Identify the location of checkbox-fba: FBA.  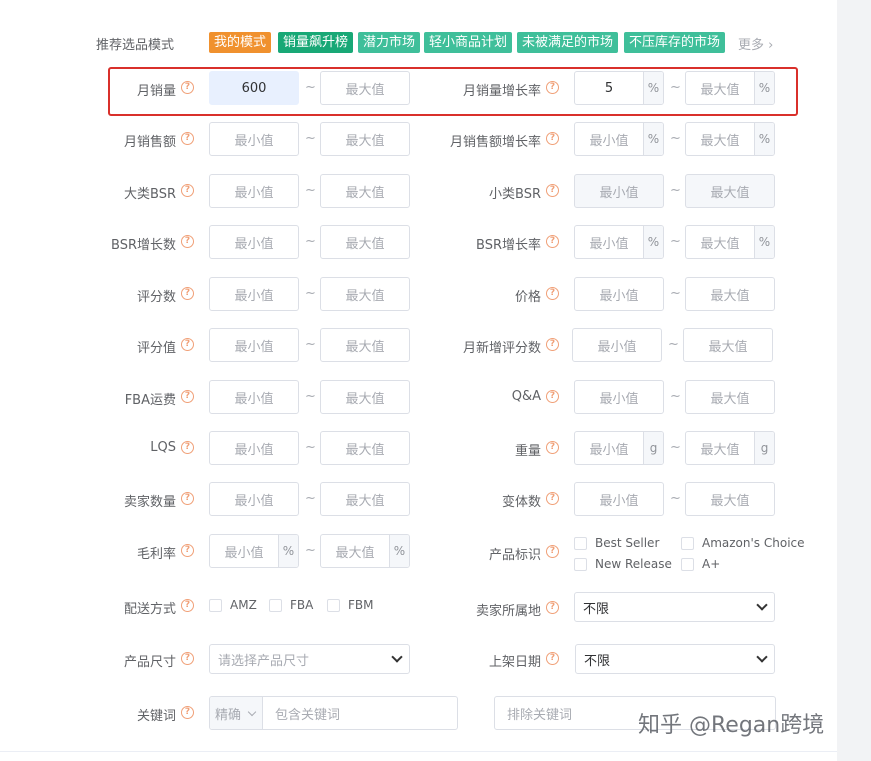
(291, 605).